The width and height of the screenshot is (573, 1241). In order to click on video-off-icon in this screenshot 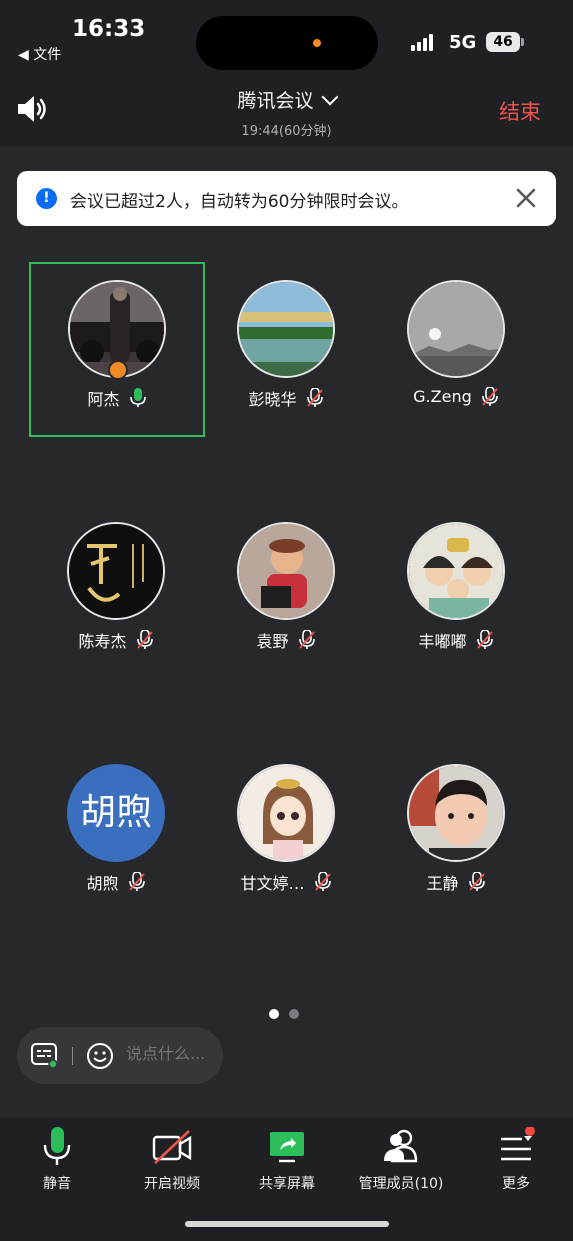, I will do `click(172, 1147)`.